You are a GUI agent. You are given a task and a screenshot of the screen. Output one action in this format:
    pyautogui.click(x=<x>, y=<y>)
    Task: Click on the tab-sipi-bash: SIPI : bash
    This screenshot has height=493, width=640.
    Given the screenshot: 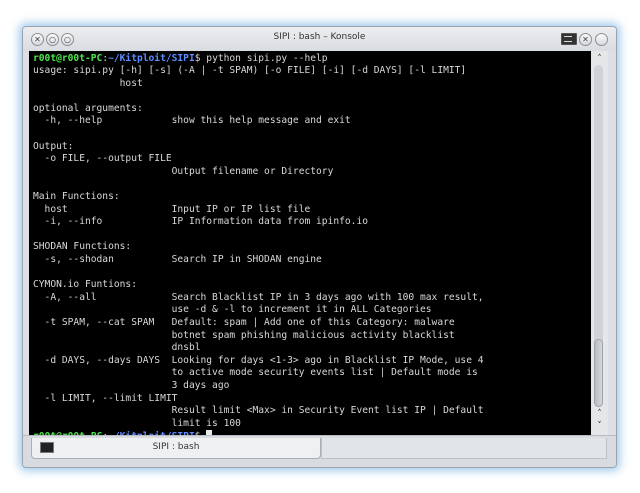 What is the action you would take?
    pyautogui.click(x=176, y=448)
    